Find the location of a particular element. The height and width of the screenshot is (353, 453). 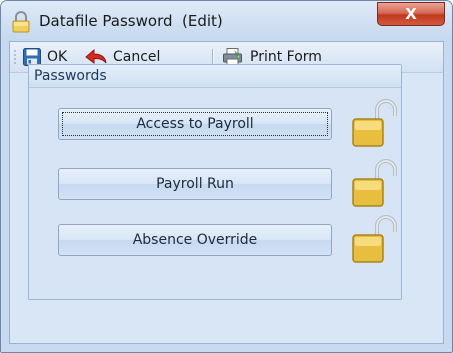

close-button: X is located at coordinates (411, 14).